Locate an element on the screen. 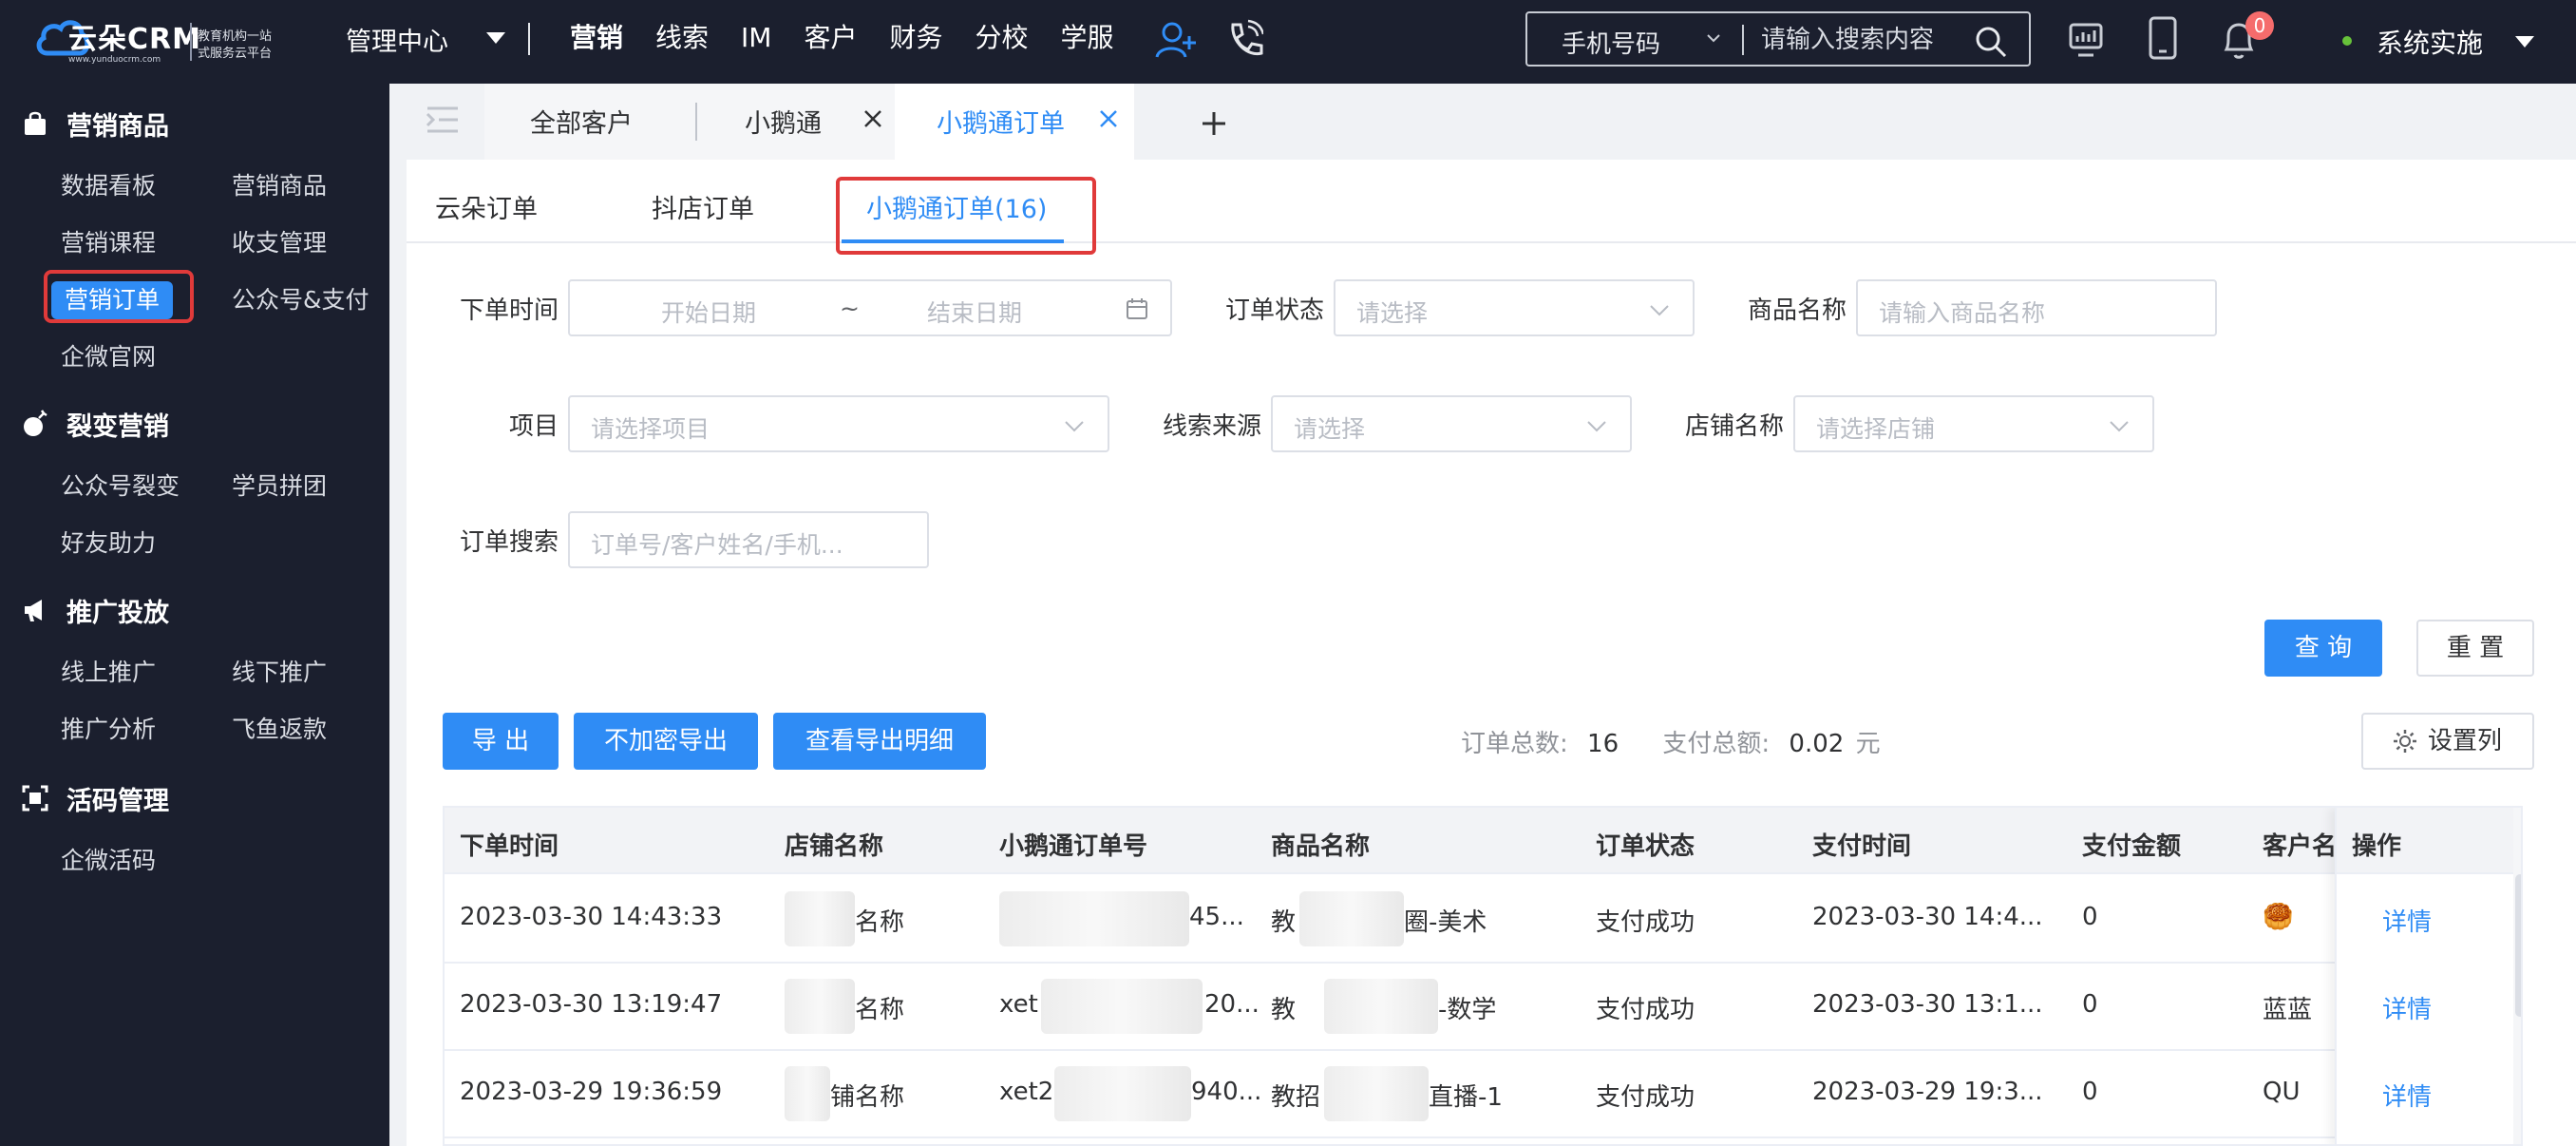 This screenshot has width=2576, height=1146. sidebar-item-group-buy: 学员拼团 is located at coordinates (279, 487).